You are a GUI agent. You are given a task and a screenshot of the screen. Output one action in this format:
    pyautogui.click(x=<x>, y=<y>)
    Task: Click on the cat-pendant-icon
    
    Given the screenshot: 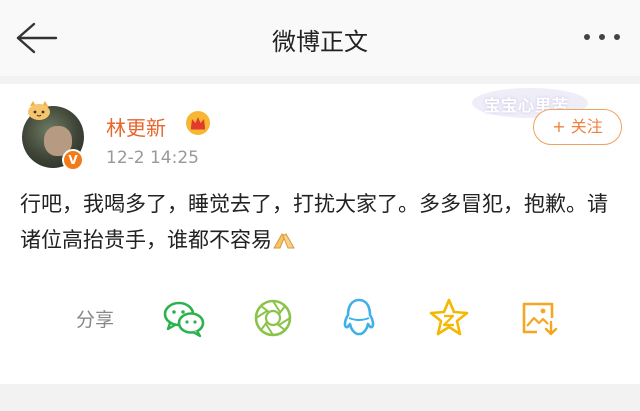 What is the action you would take?
    pyautogui.click(x=39, y=110)
    